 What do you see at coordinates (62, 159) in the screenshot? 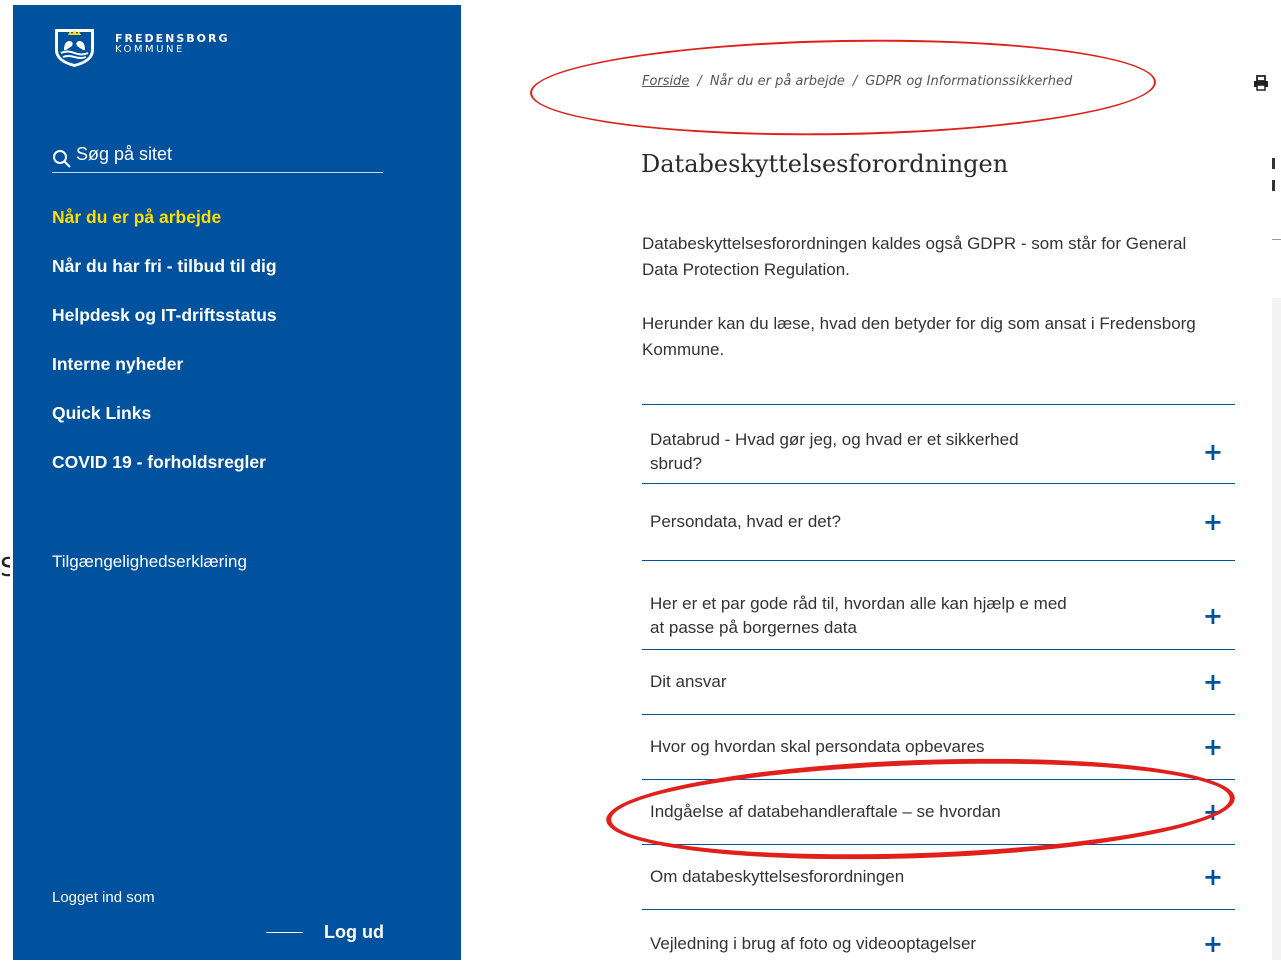
I see `search-icon` at bounding box center [62, 159].